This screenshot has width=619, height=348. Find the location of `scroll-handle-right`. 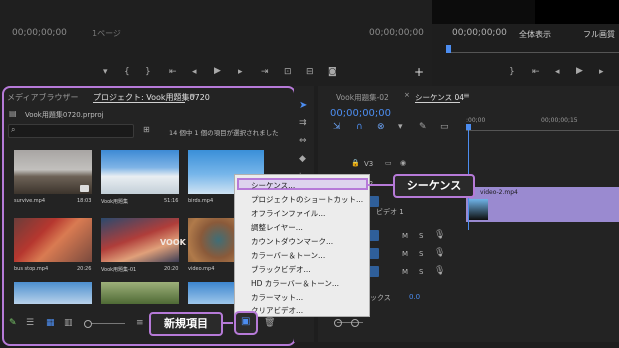

scroll-handle-right is located at coordinates (355, 323).